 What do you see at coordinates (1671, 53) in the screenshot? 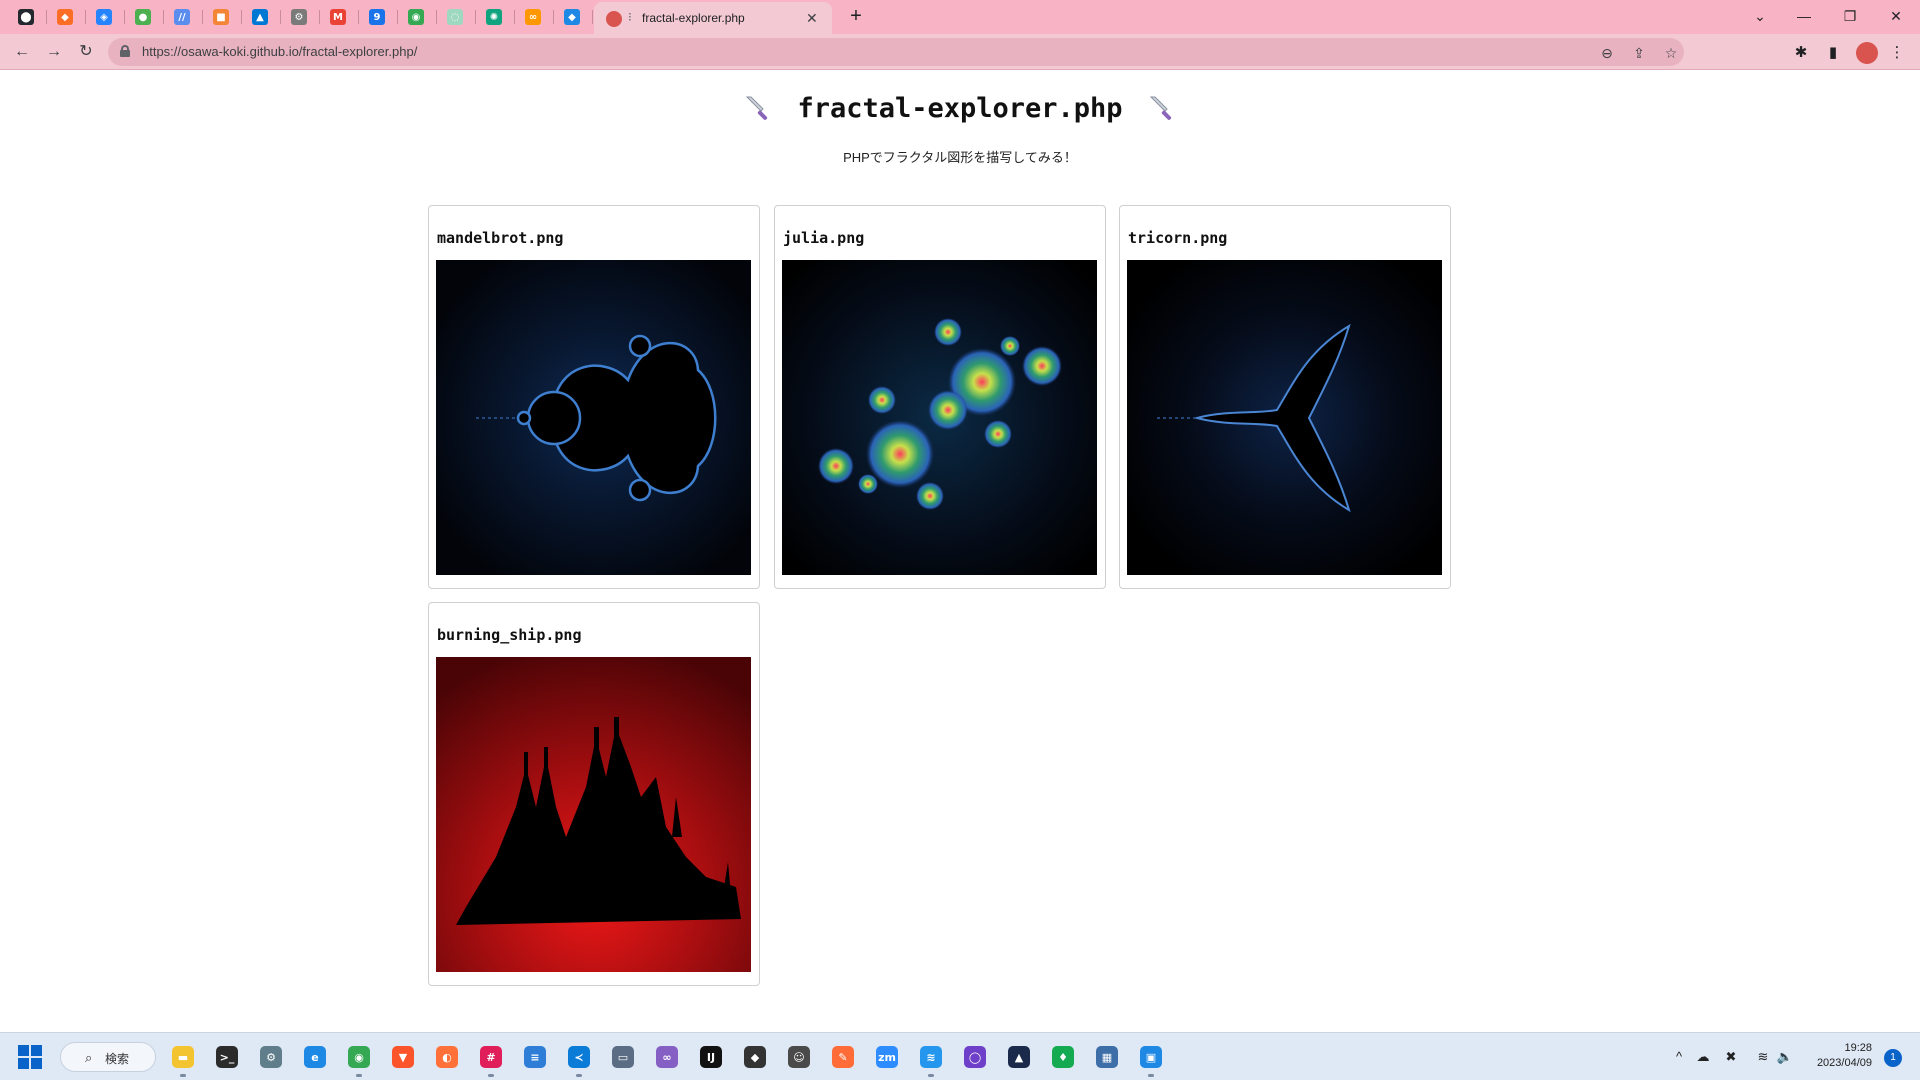
I see `bookmark-star-icon: ☆` at bounding box center [1671, 53].